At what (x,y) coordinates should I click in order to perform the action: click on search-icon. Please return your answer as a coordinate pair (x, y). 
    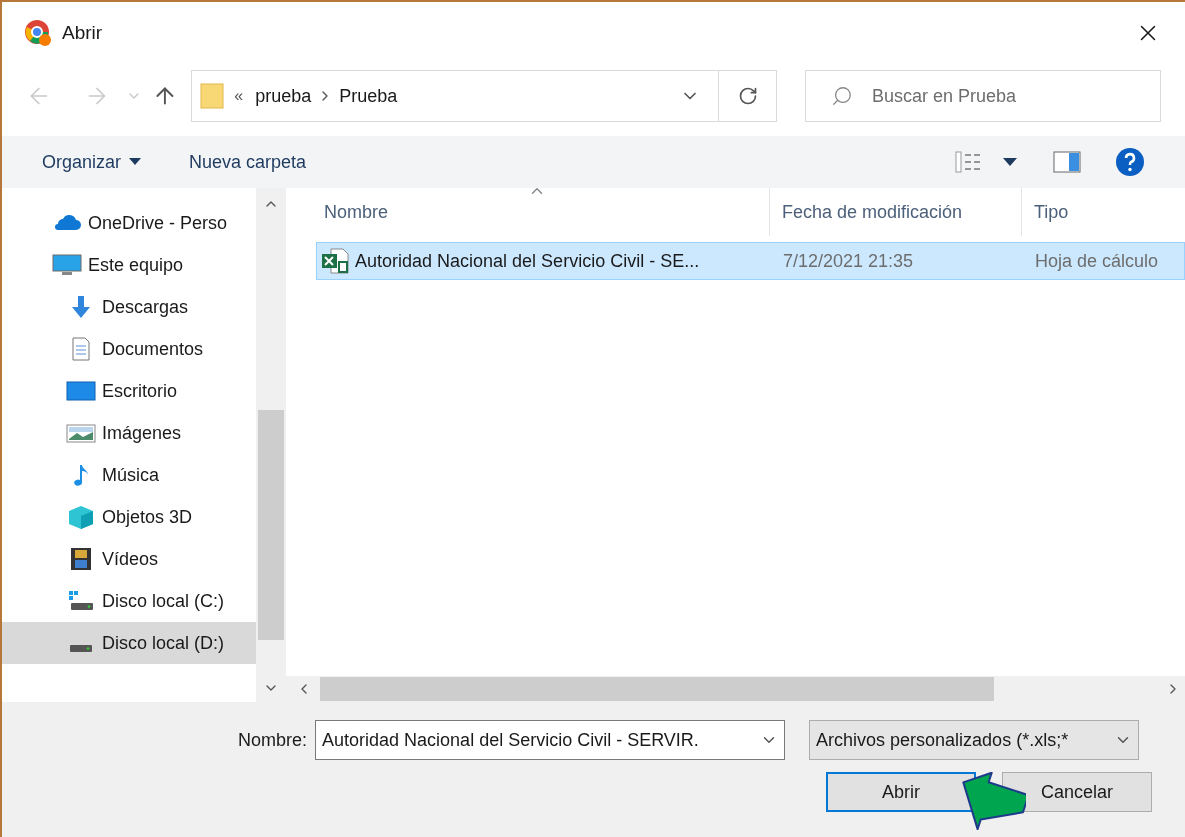
    Looking at the image, I should click on (842, 96).